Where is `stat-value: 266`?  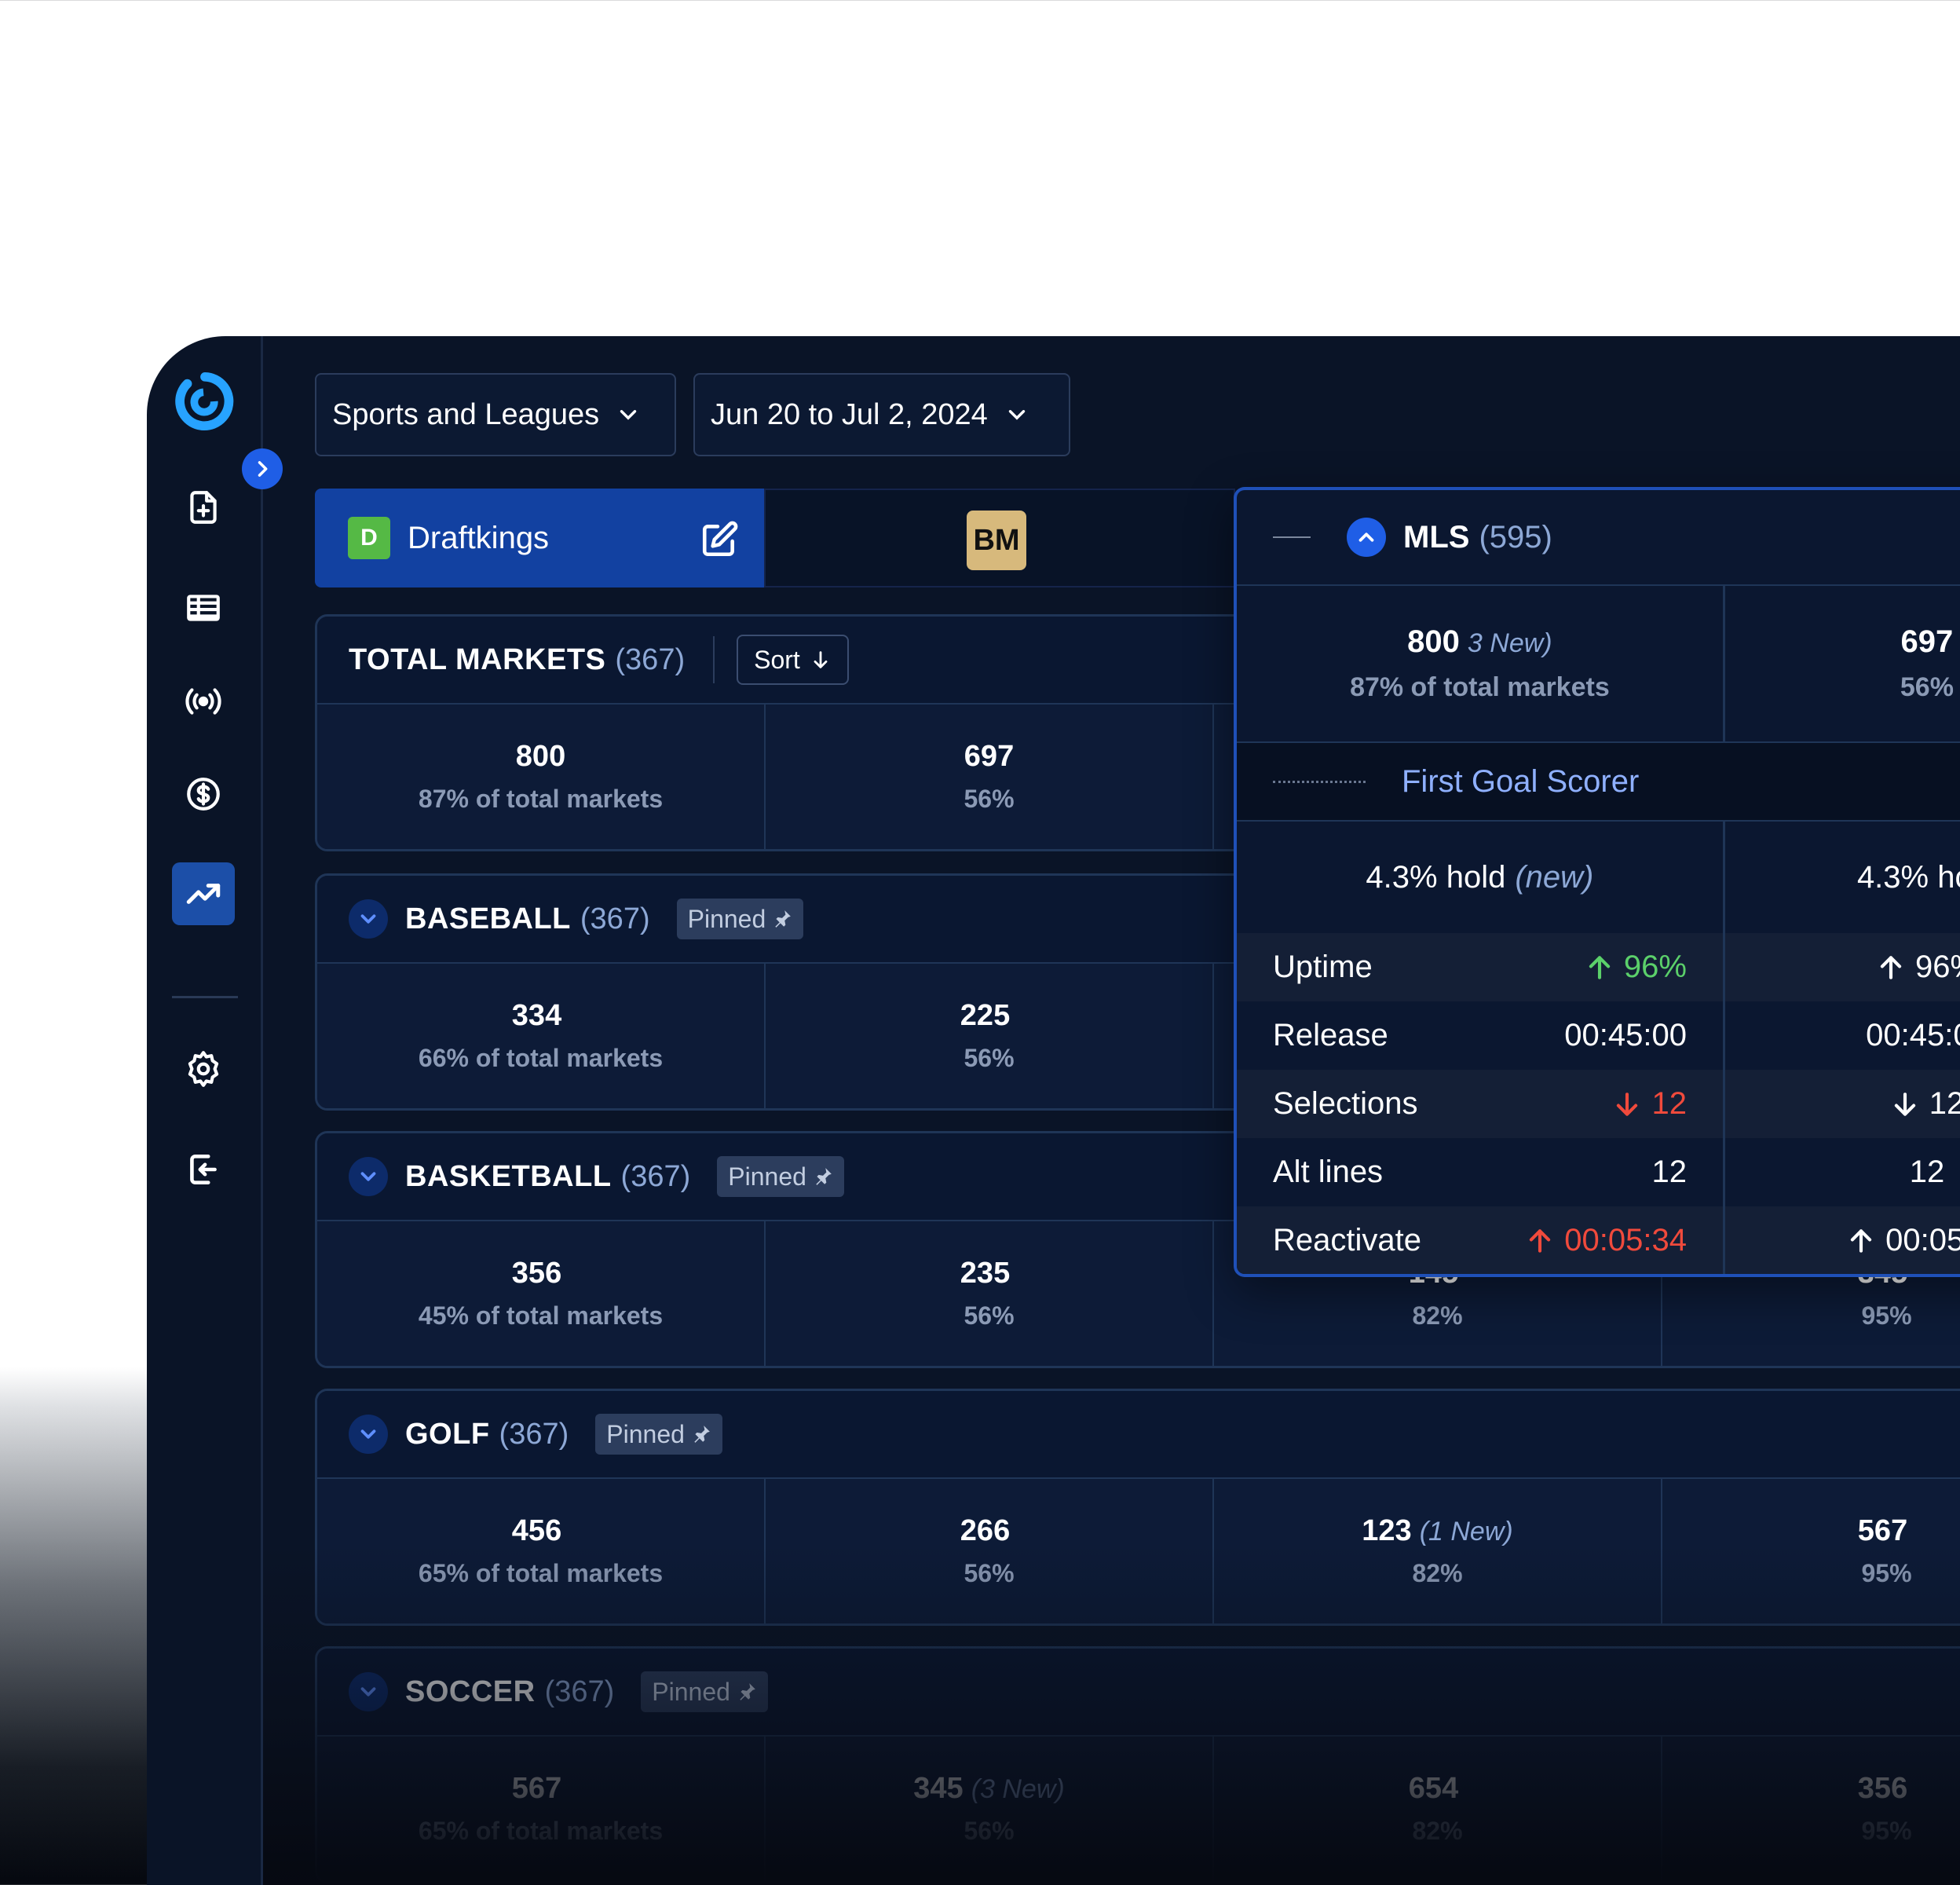 stat-value: 266 is located at coordinates (985, 1530).